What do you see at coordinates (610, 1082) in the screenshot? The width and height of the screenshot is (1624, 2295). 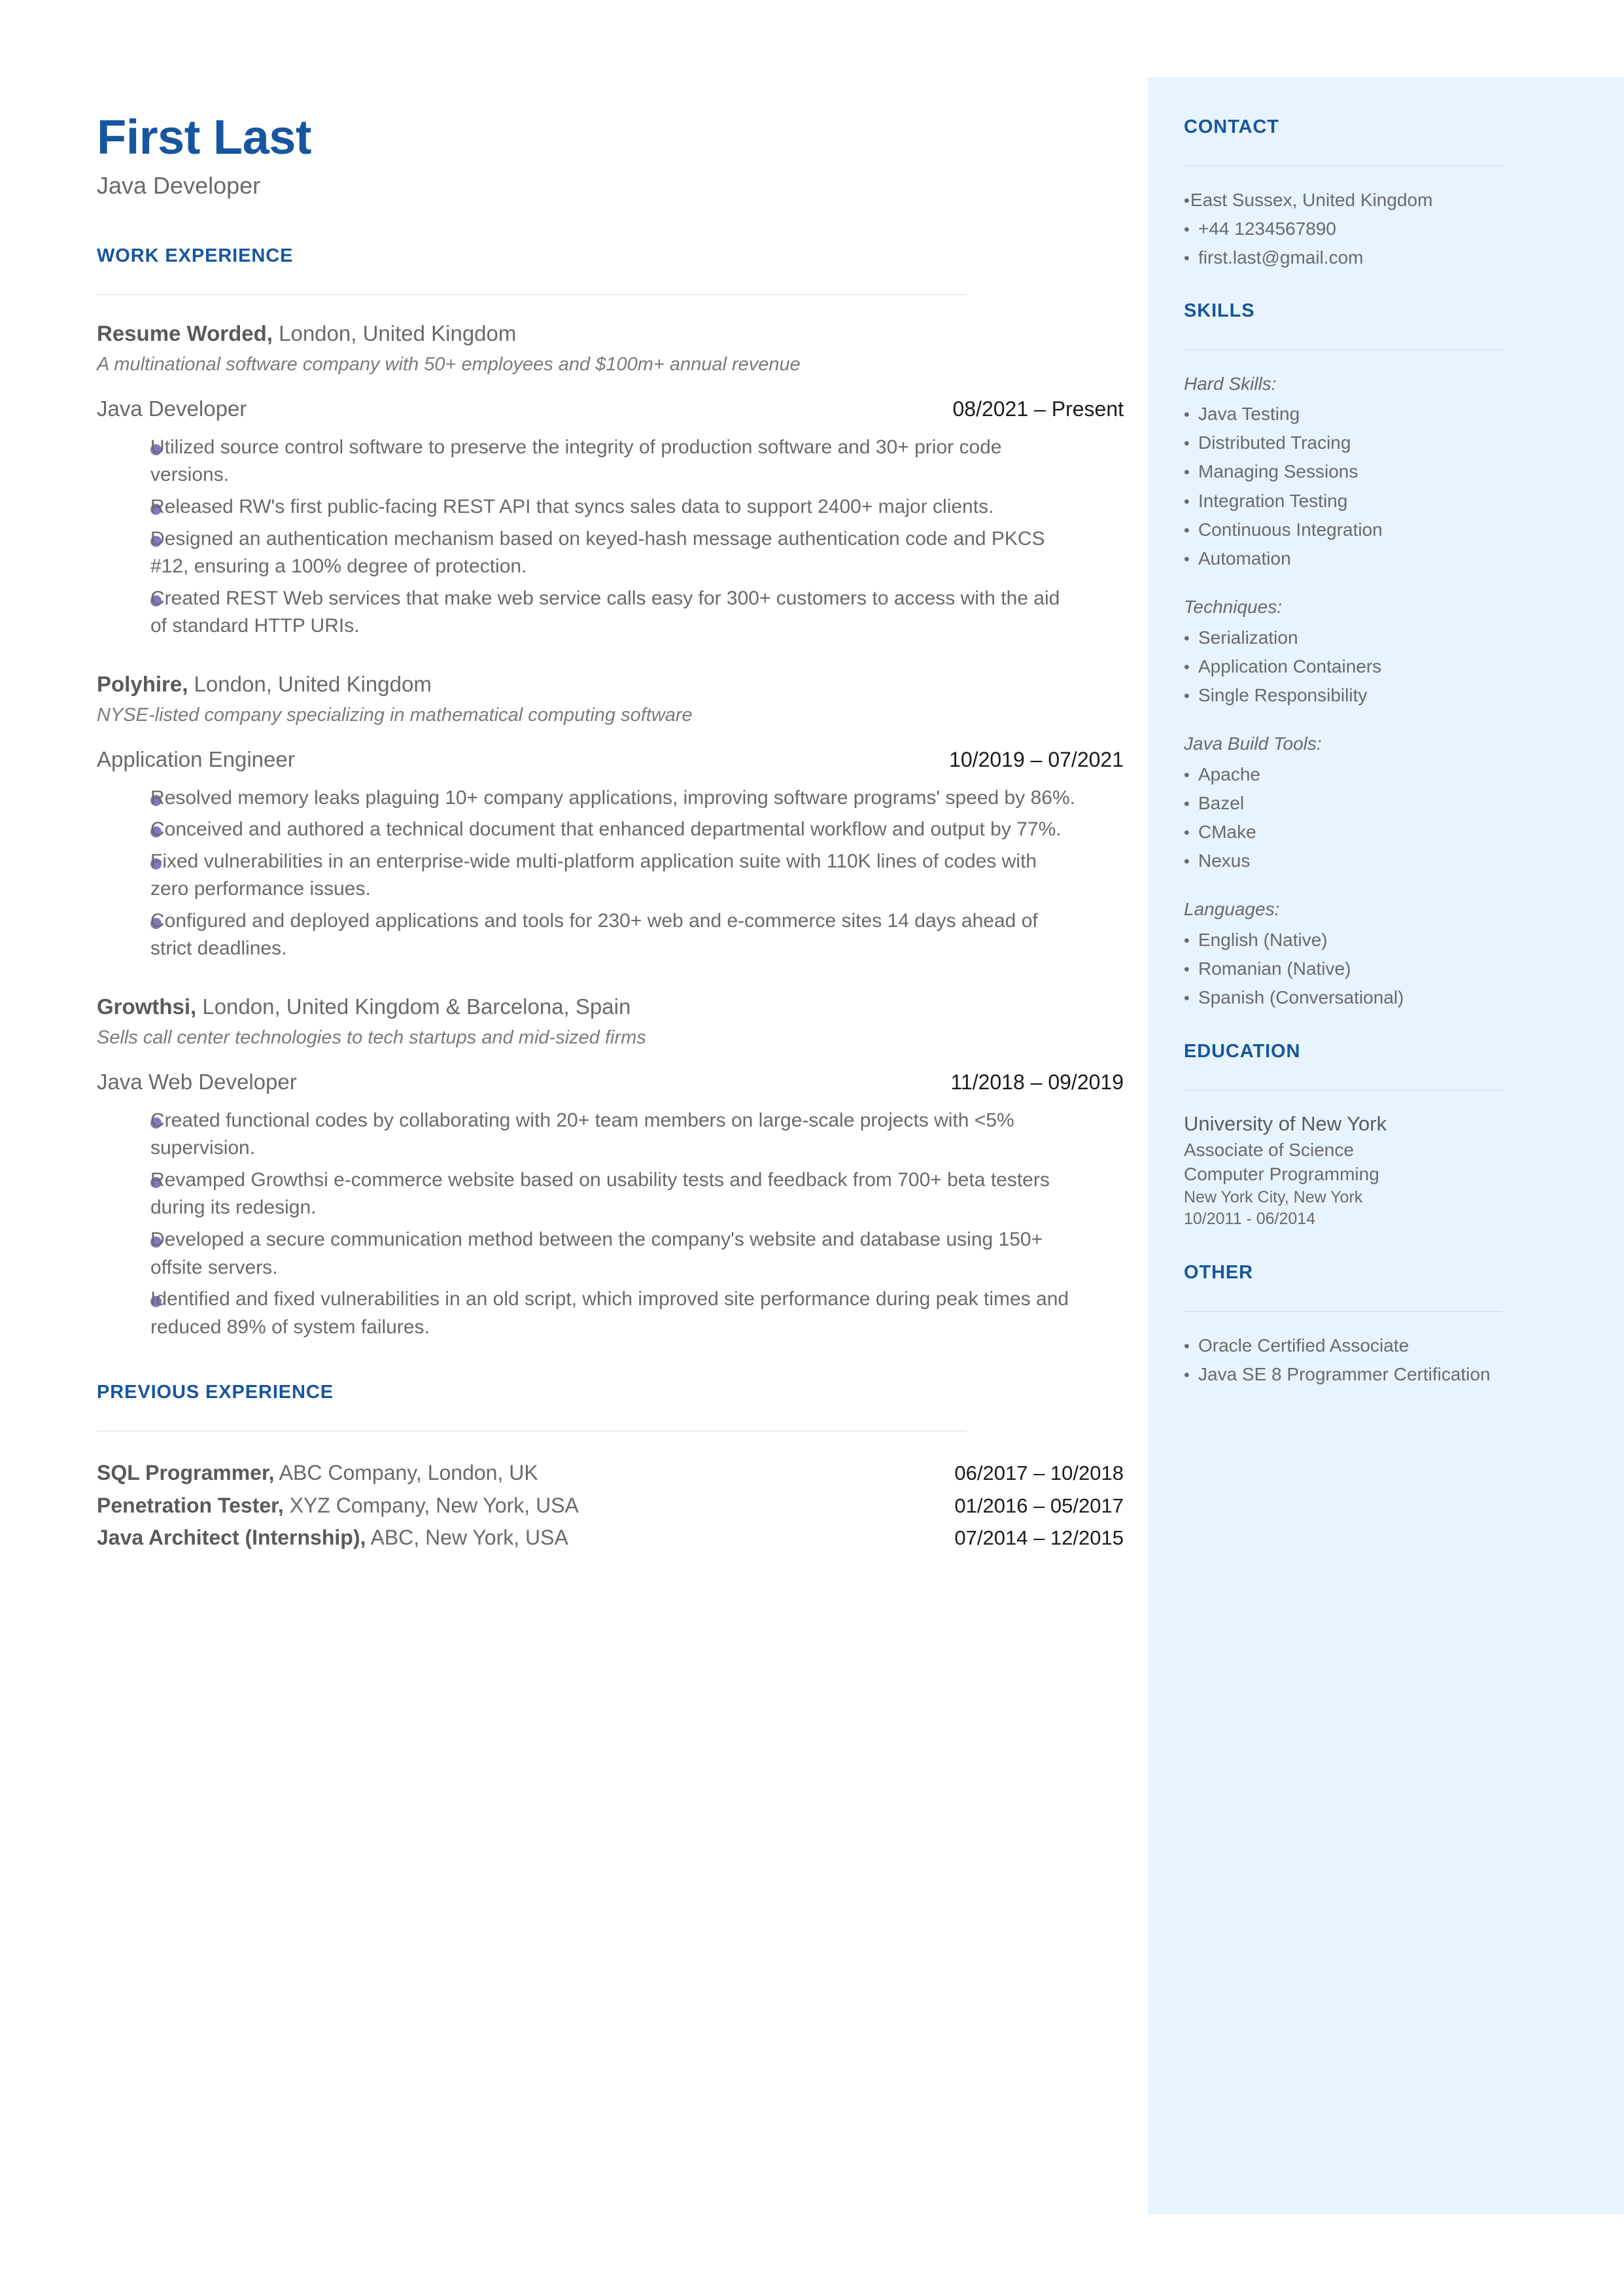 I see `job-title-row: Java Web Developer 11/2018 – 09/2019` at bounding box center [610, 1082].